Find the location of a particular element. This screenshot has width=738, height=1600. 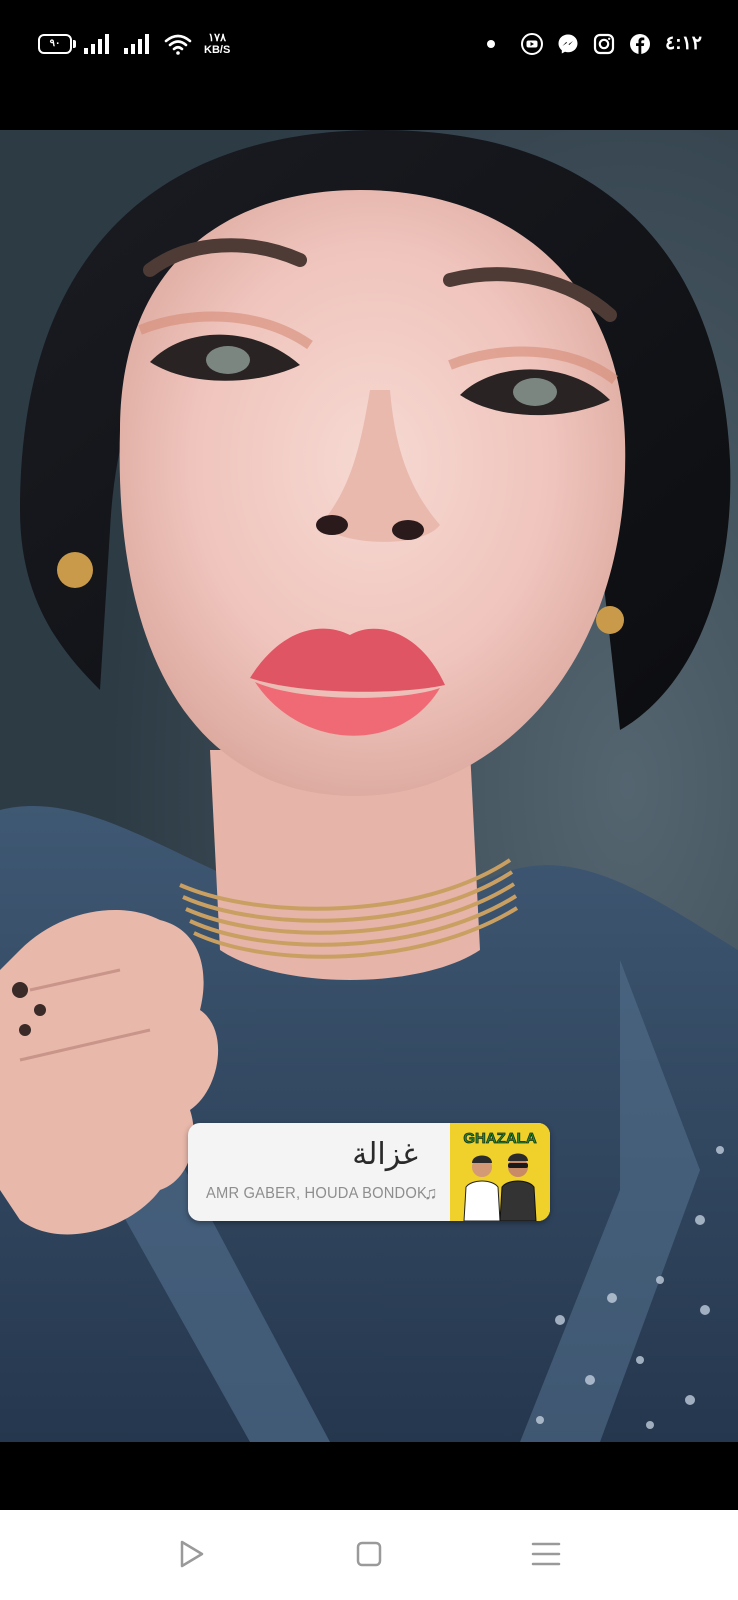

back-triangle-icon is located at coordinates (192, 1554).